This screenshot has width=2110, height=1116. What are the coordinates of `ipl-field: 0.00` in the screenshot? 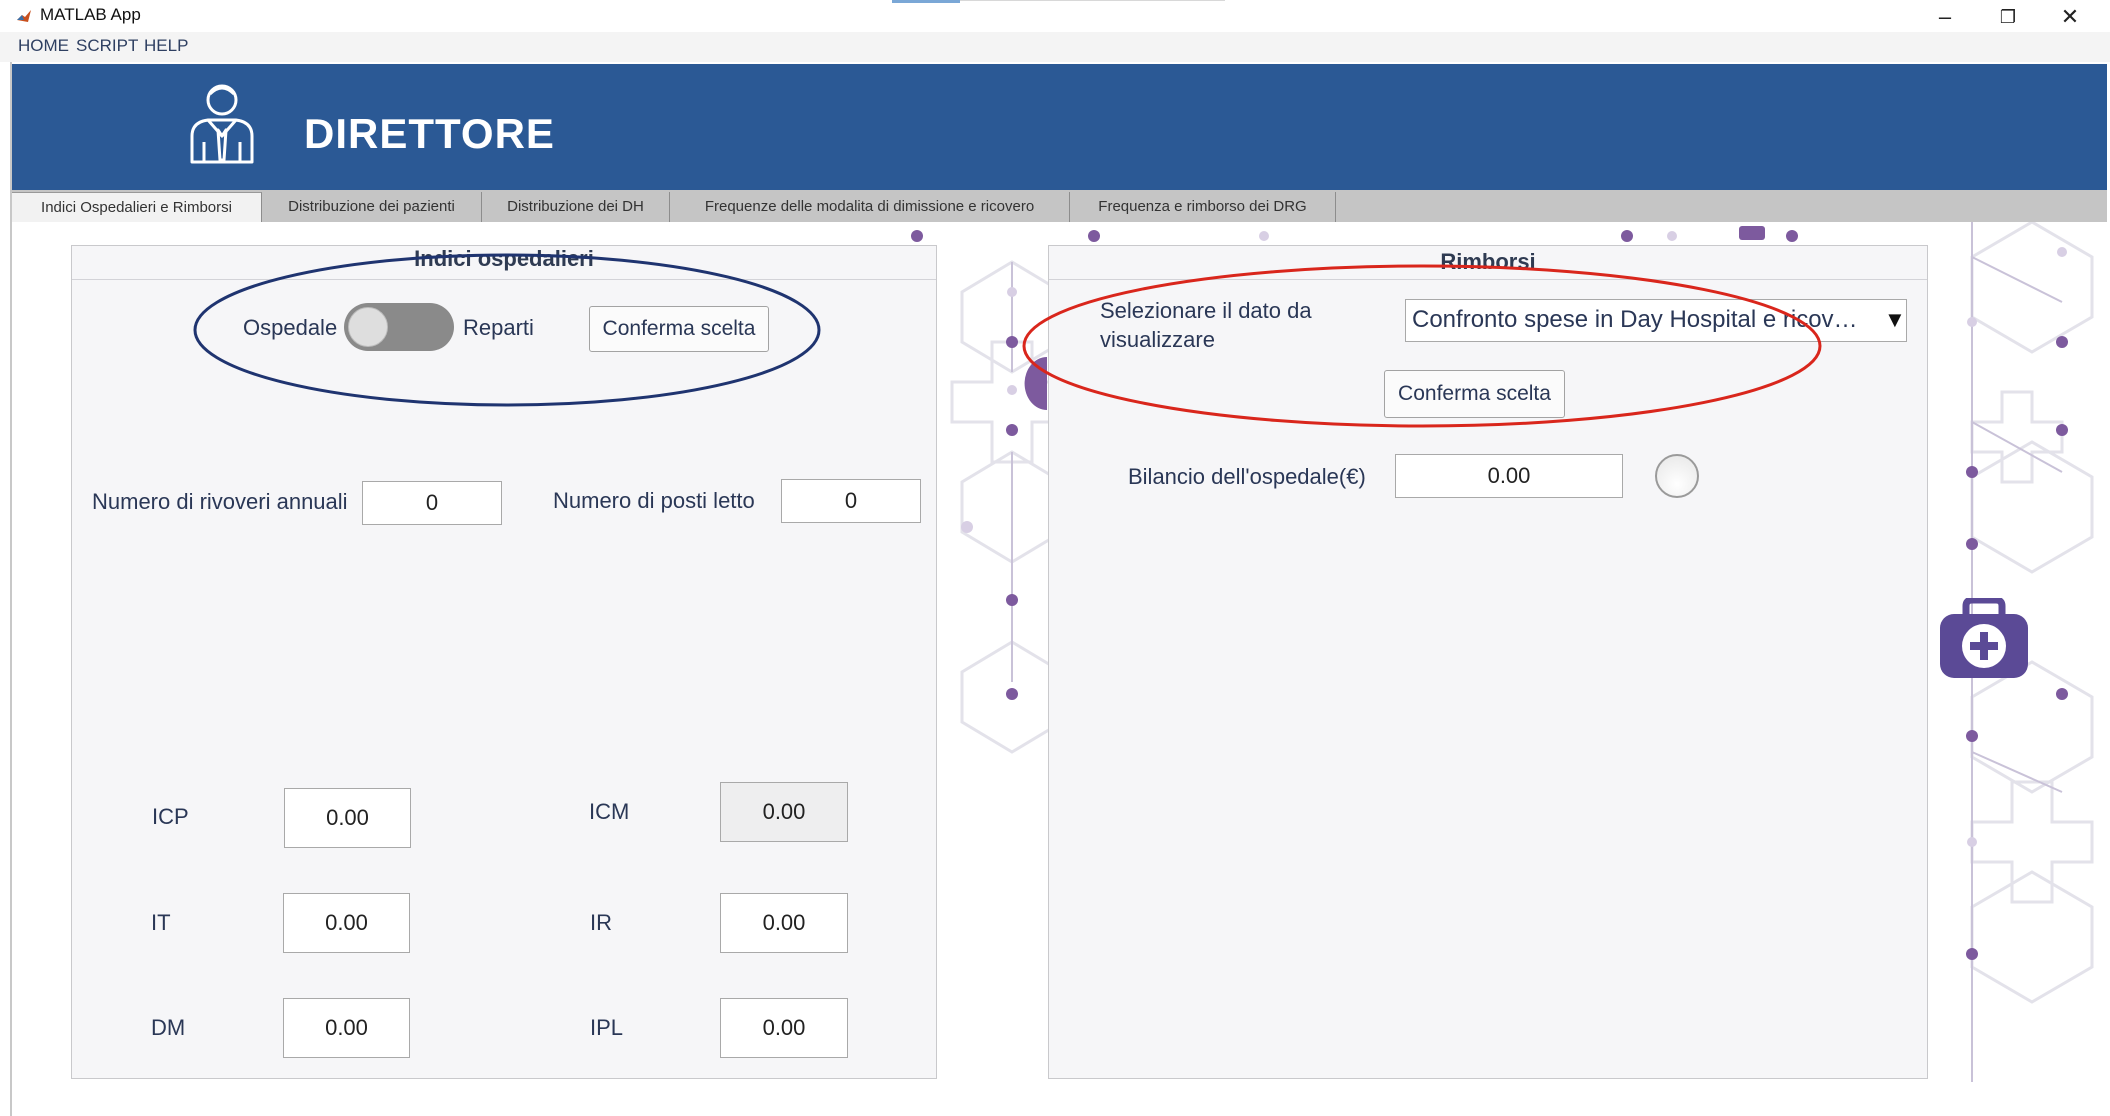 It's located at (784, 1028).